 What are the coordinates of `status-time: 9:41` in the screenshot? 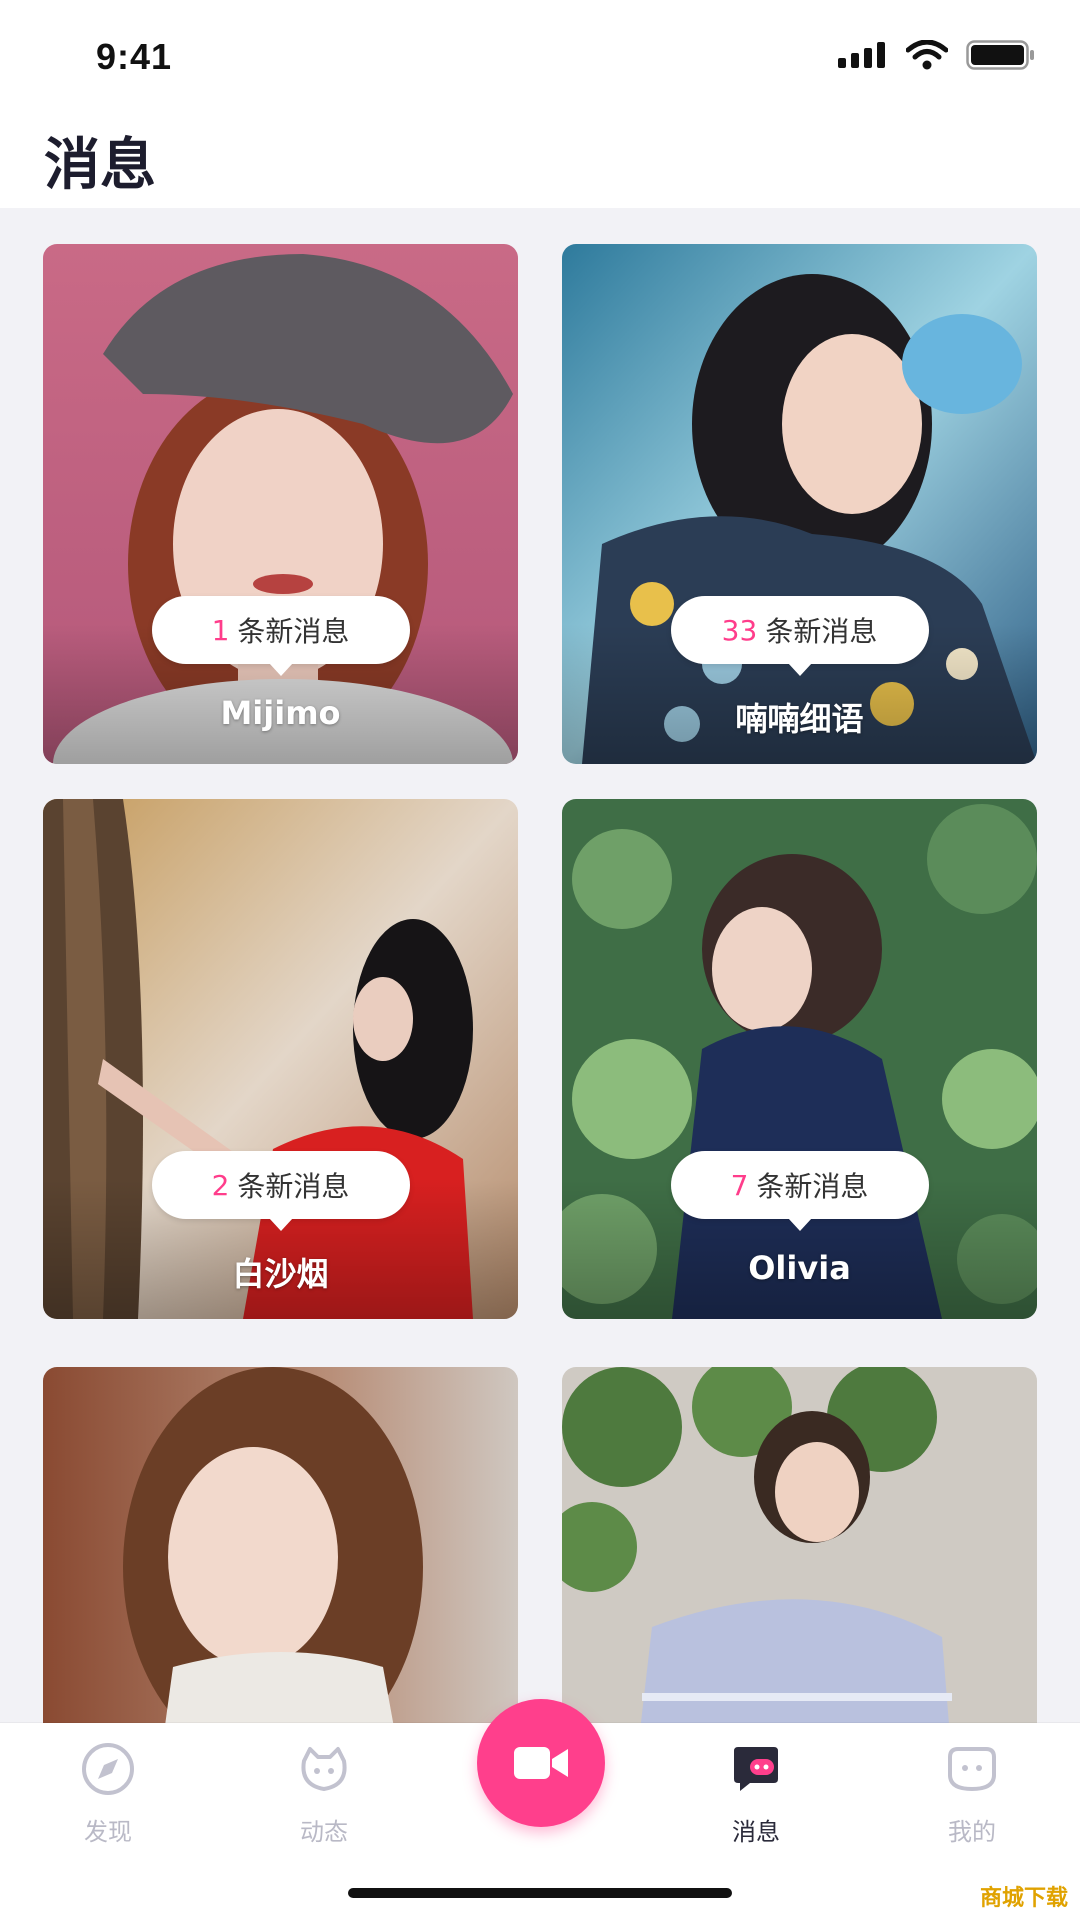 It's located at (134, 56).